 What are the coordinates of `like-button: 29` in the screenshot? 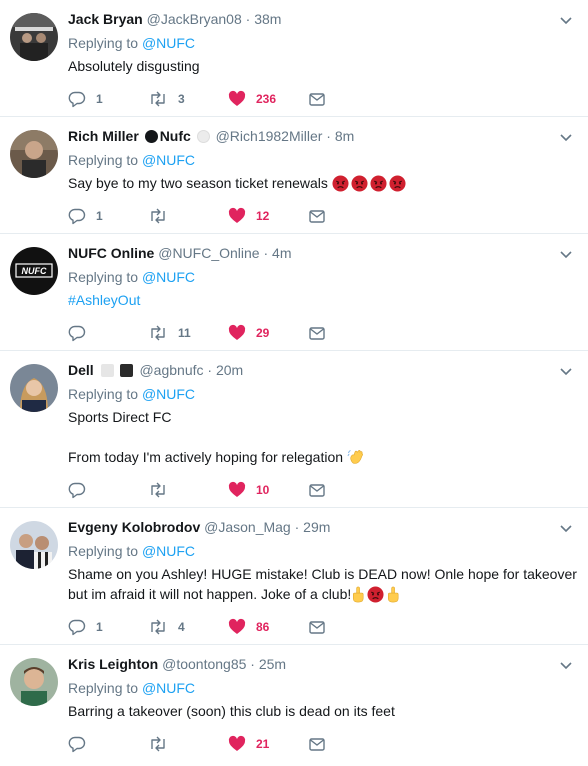 It's located at (268, 333).